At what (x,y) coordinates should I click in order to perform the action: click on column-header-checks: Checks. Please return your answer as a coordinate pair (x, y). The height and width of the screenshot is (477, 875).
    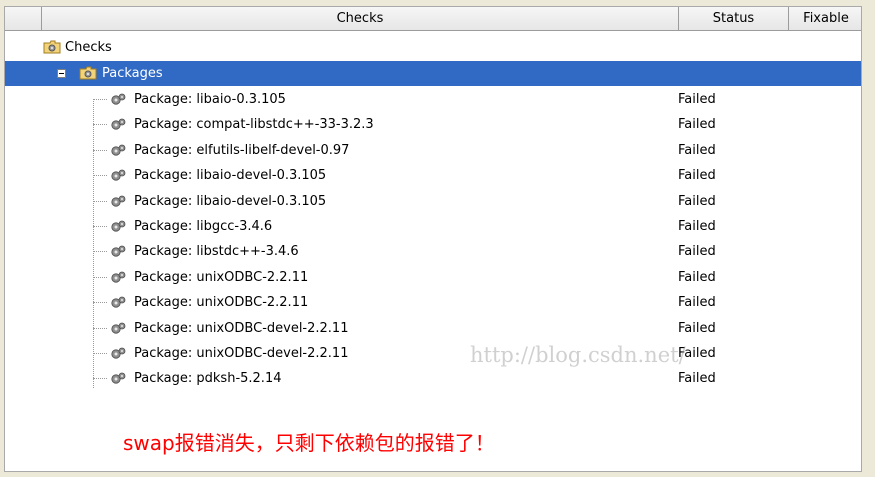
    Looking at the image, I should click on (360, 18).